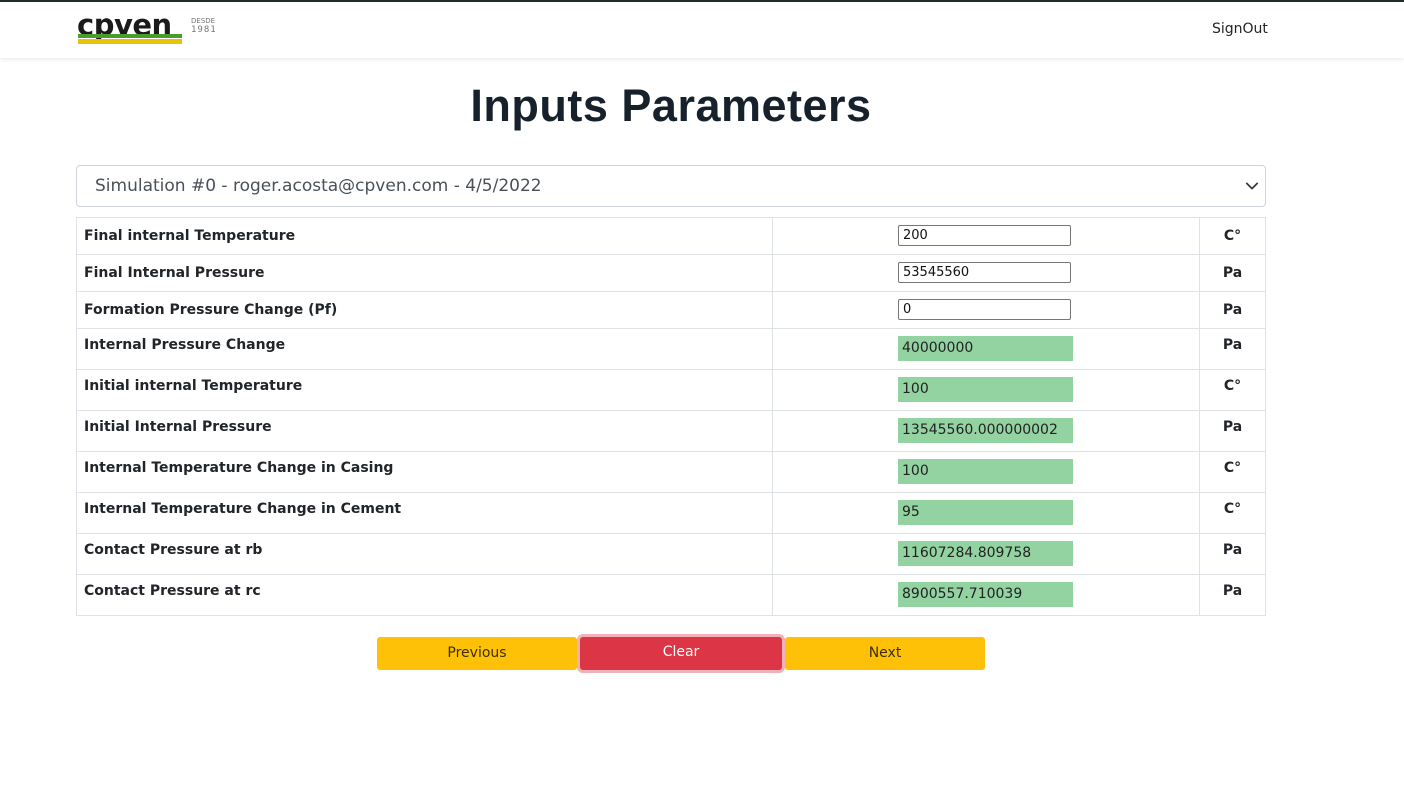 The height and width of the screenshot is (803, 1404). What do you see at coordinates (424, 390) in the screenshot?
I see `param-label: Initial internal Temperature` at bounding box center [424, 390].